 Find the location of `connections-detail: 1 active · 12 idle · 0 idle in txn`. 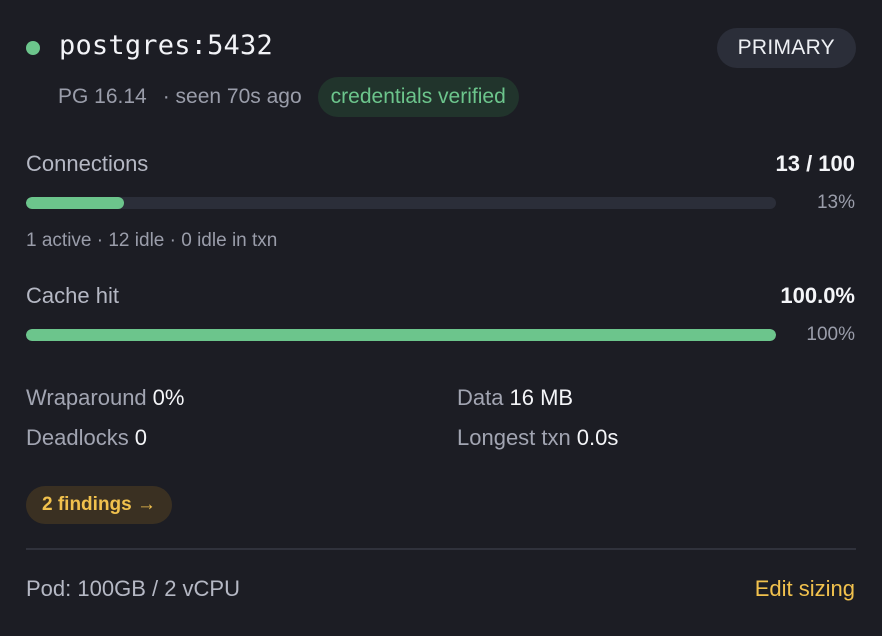

connections-detail: 1 active · 12 idle · 0 idle in txn is located at coordinates (152, 240).